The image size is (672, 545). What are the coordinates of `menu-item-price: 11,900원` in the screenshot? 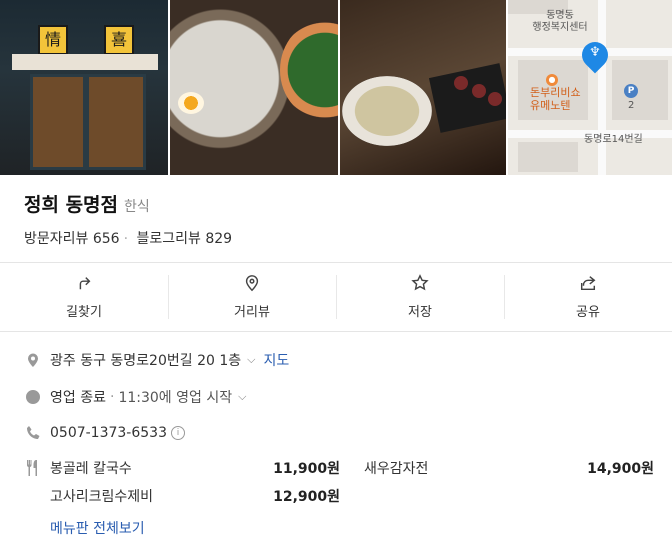 It's located at (306, 469).